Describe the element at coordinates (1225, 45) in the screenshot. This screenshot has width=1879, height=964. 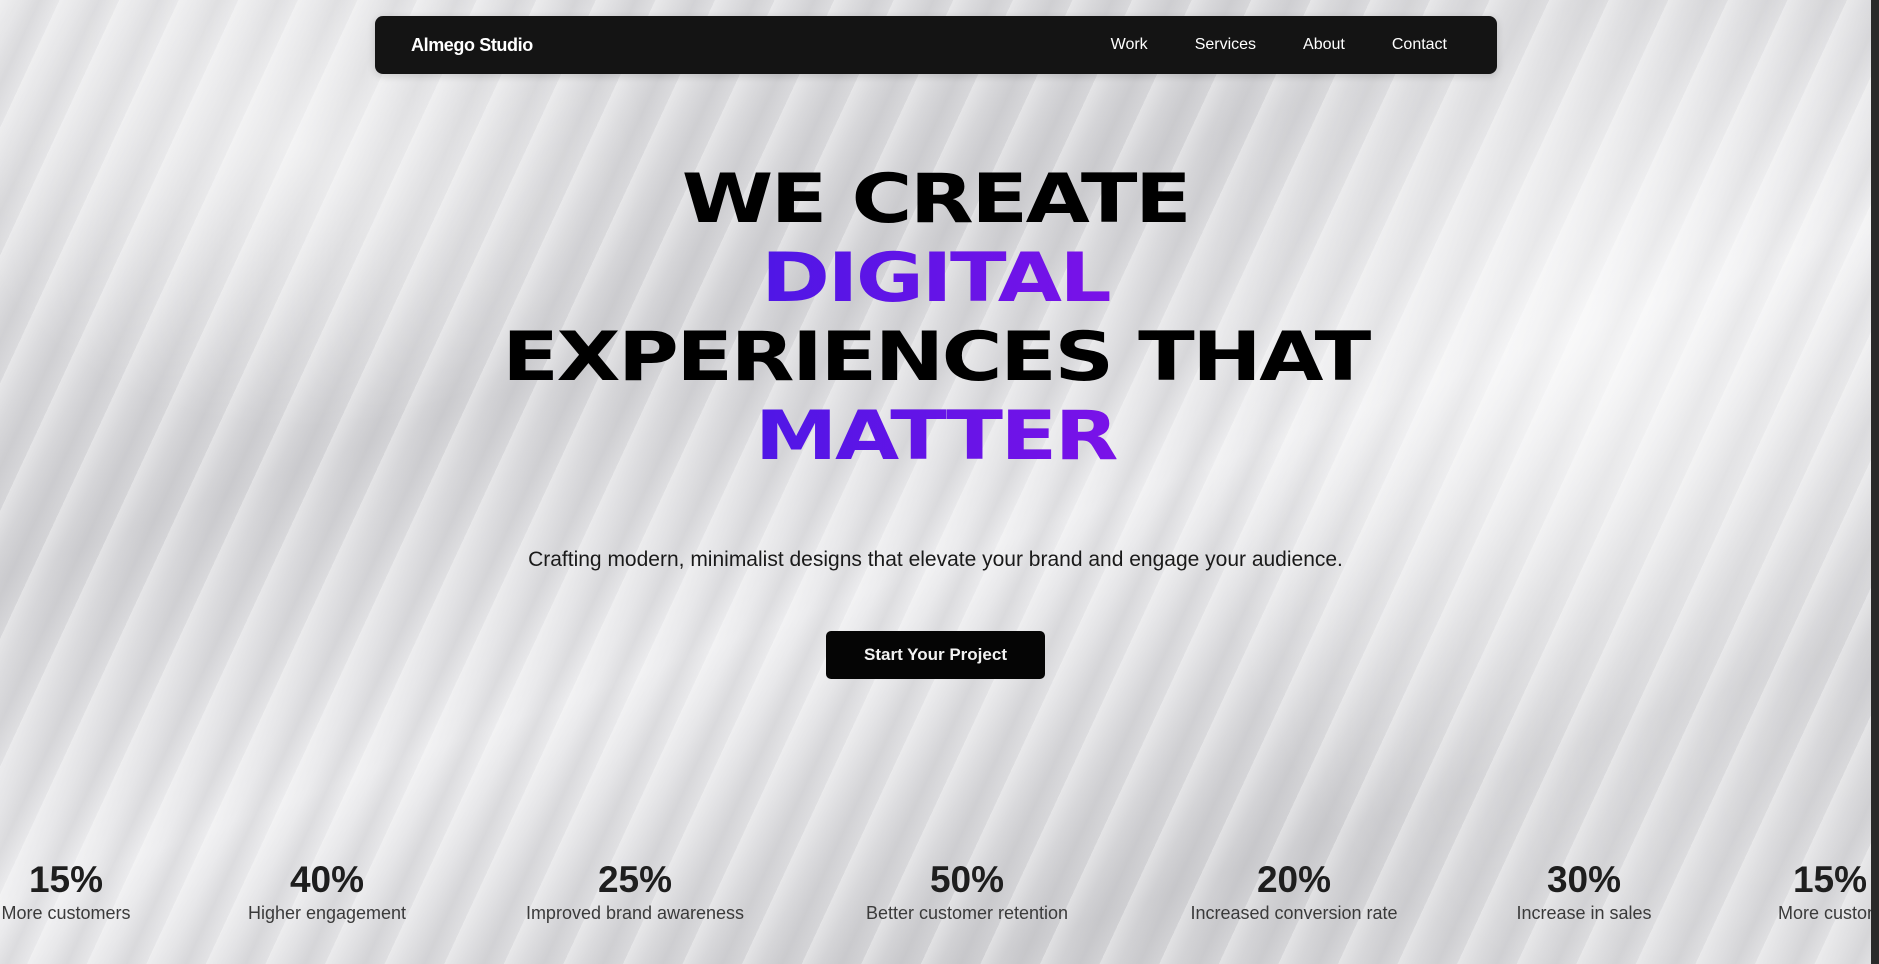
I see `nav-link-services: Services` at that location.